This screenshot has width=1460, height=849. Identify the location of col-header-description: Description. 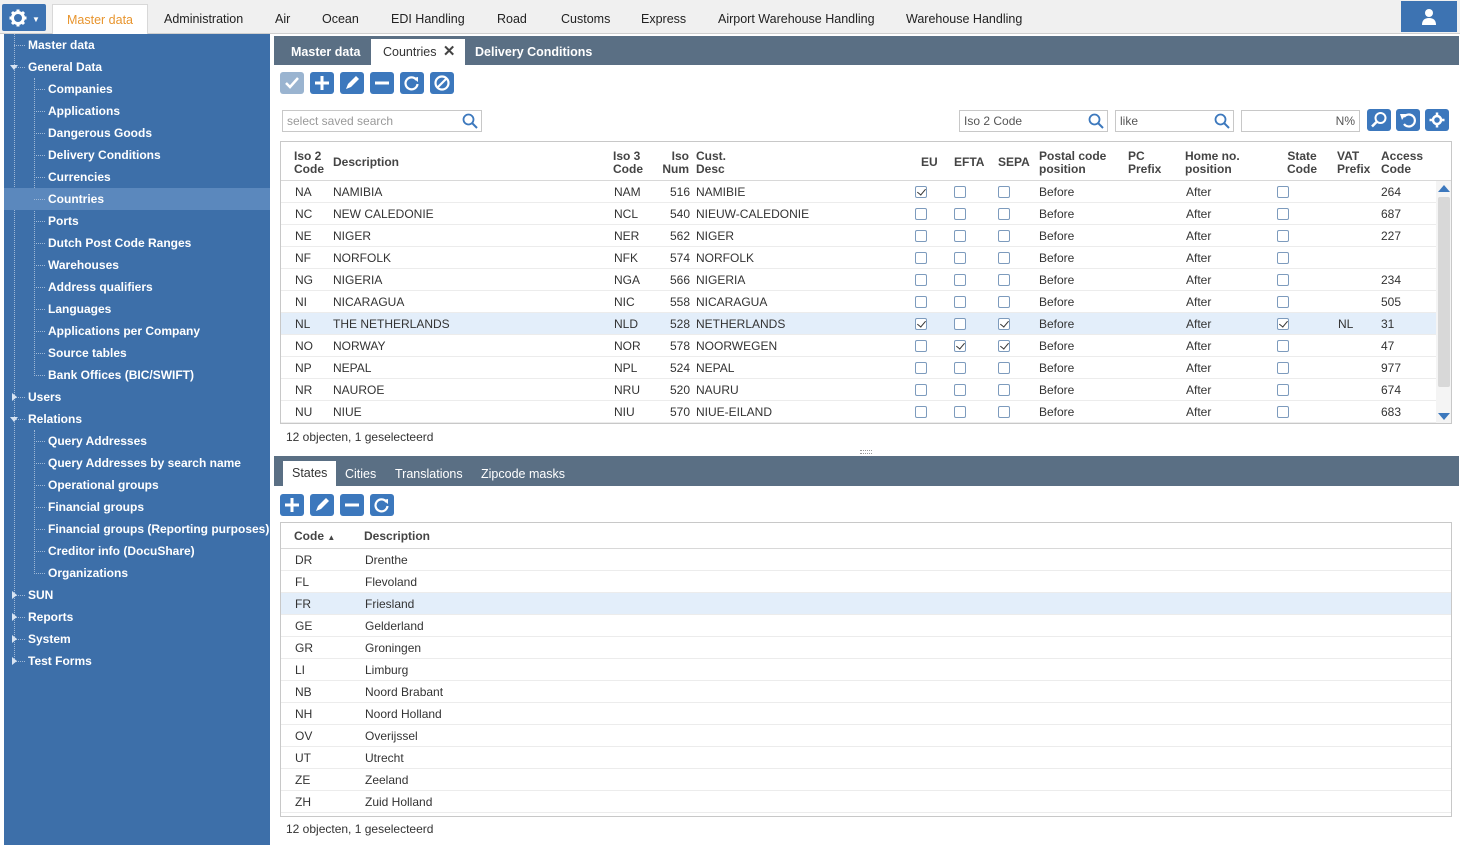
(366, 162).